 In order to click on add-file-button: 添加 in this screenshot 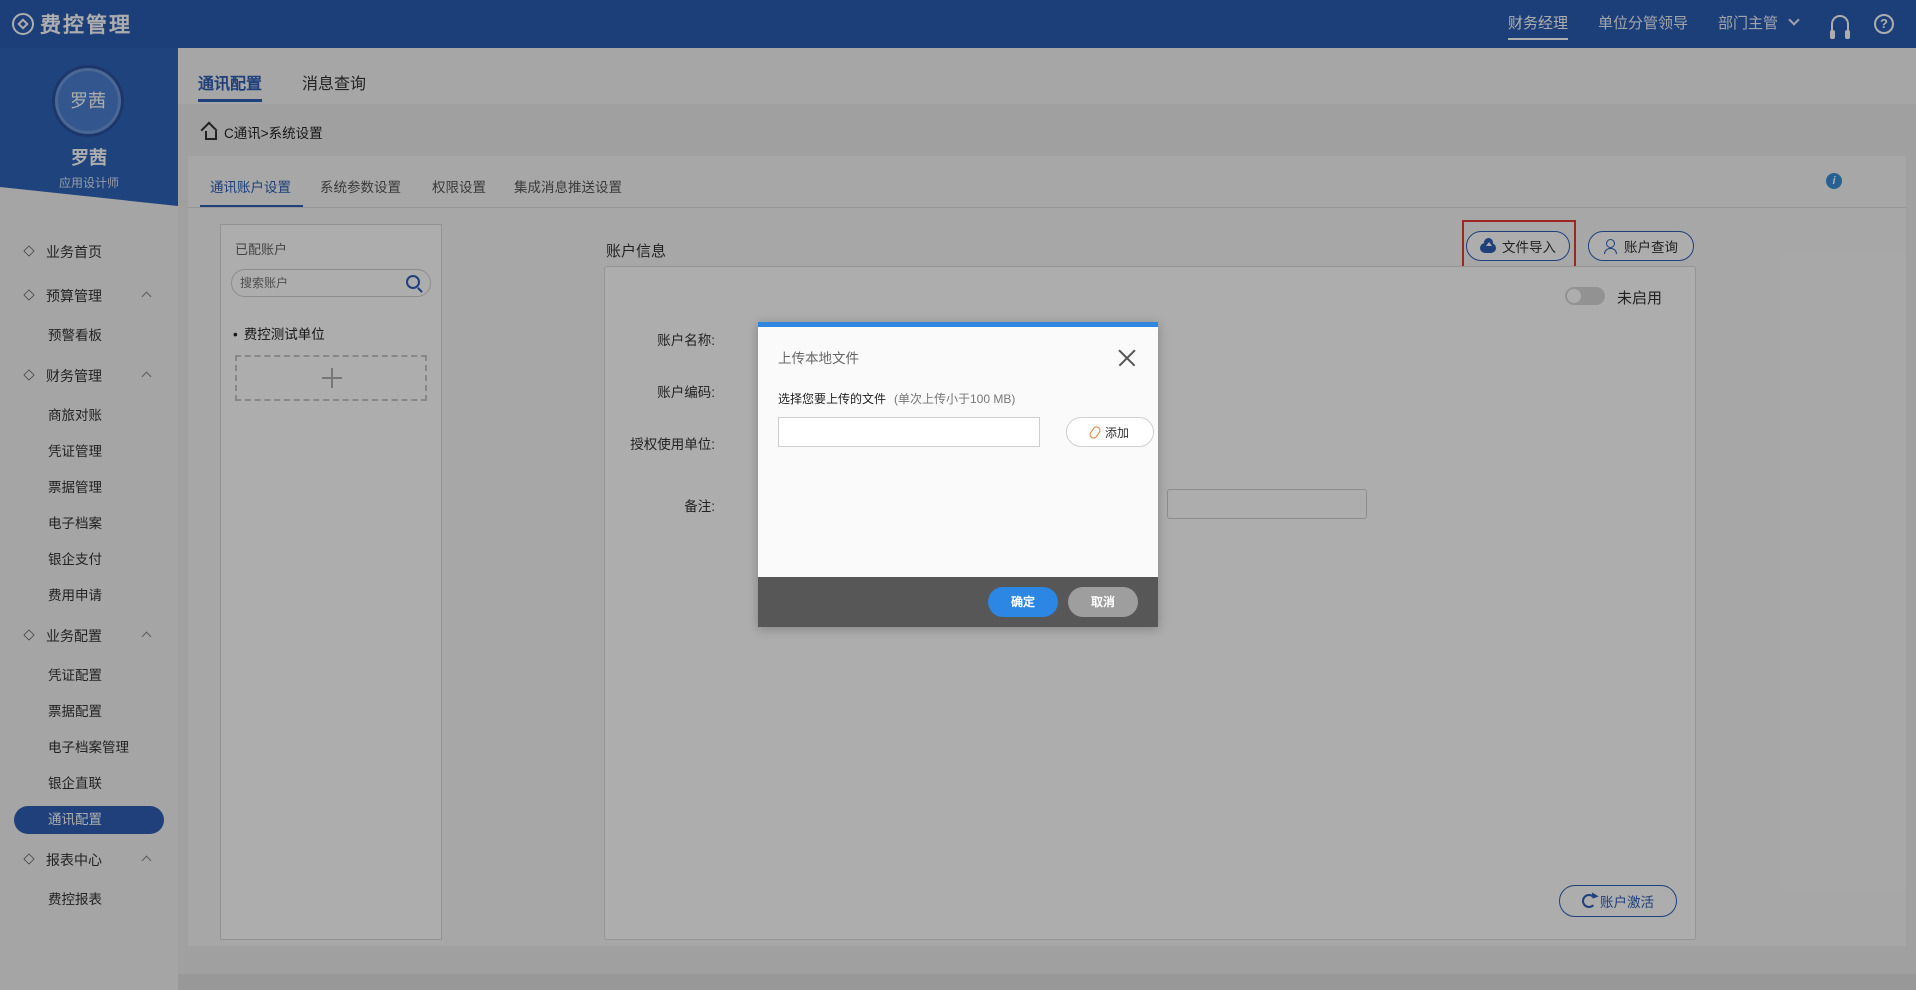, I will do `click(1110, 432)`.